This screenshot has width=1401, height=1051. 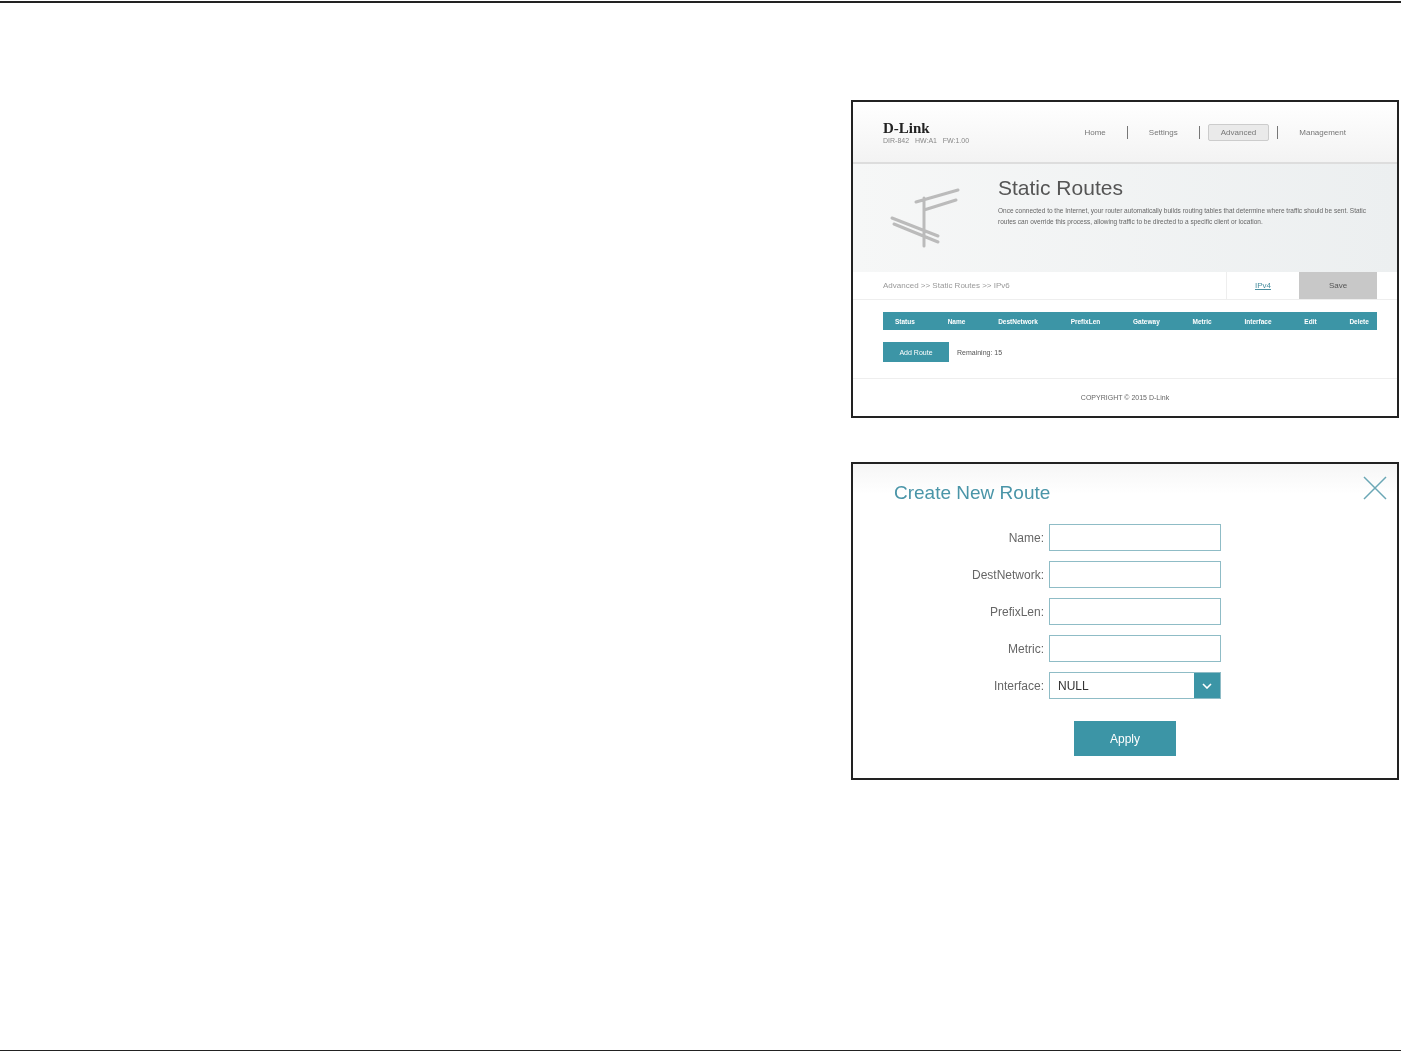 I want to click on field-label: Name:, so click(x=1025, y=537).